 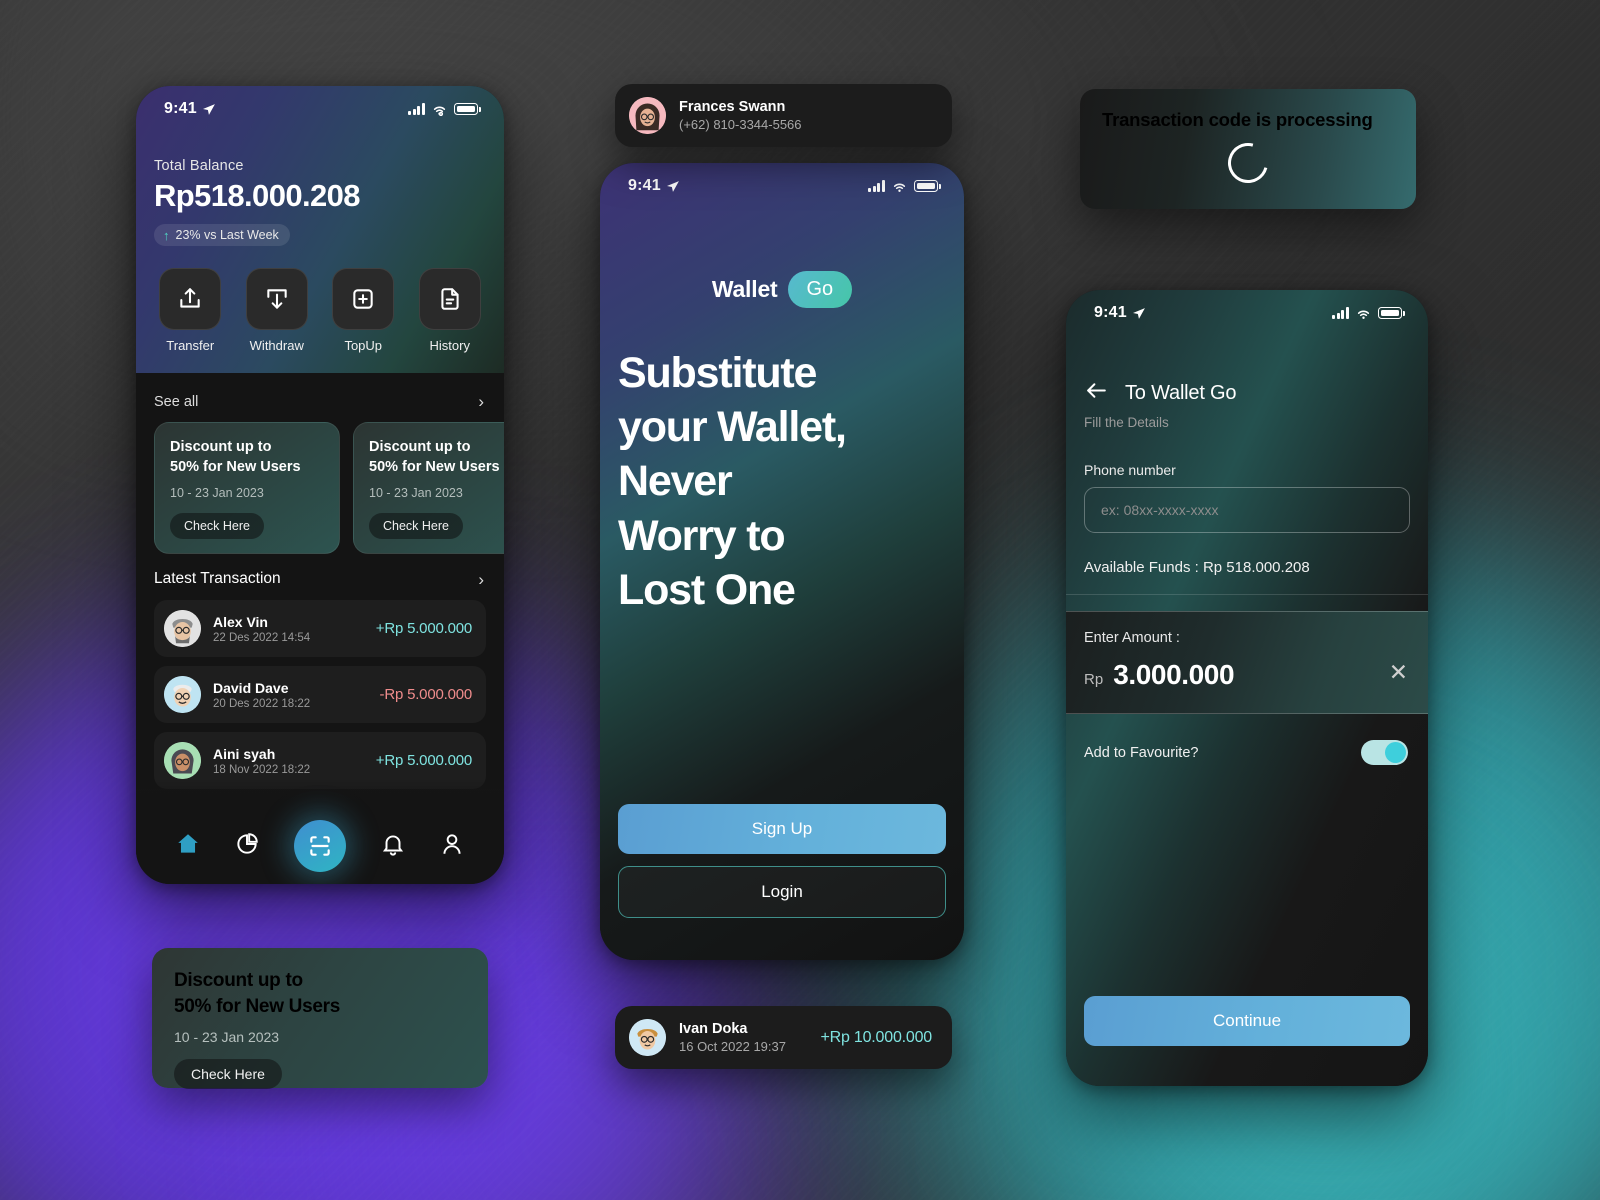 What do you see at coordinates (744, 289) in the screenshot?
I see `brand-word: Wallet` at bounding box center [744, 289].